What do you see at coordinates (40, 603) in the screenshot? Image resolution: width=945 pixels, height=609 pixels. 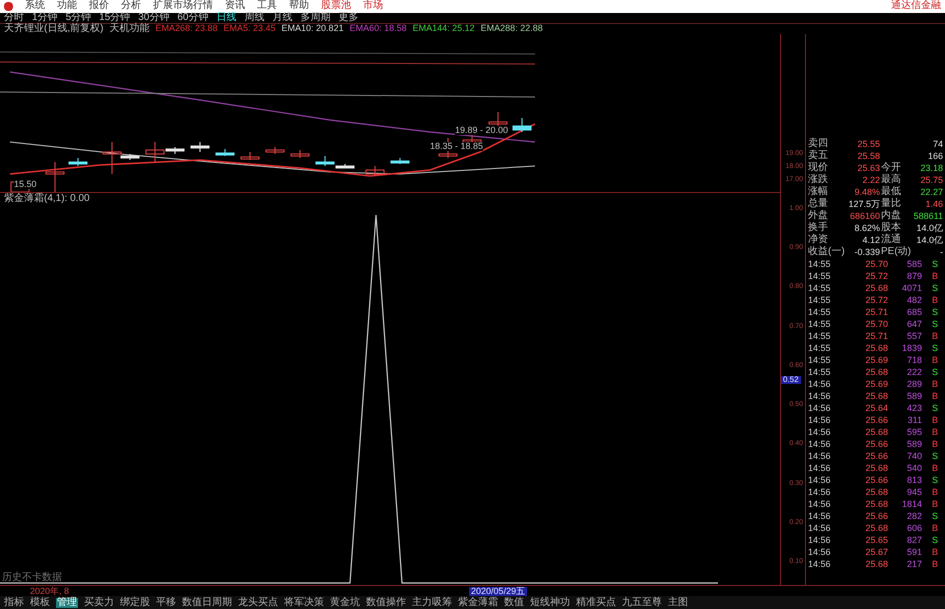 I see `indicator-tab: 模板` at bounding box center [40, 603].